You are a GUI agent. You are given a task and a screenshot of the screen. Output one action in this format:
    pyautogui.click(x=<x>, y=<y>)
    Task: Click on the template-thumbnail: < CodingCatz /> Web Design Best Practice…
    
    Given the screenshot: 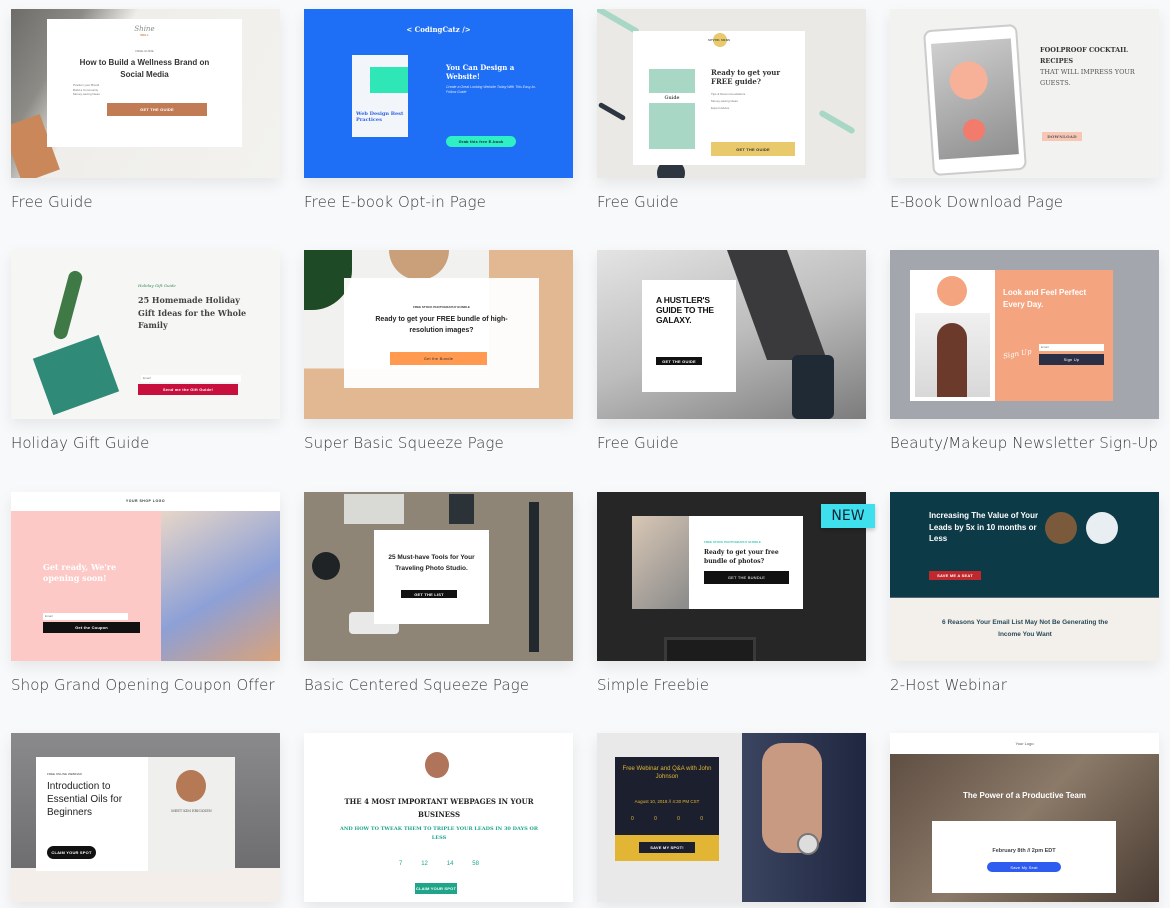 What is the action you would take?
    pyautogui.click(x=438, y=93)
    